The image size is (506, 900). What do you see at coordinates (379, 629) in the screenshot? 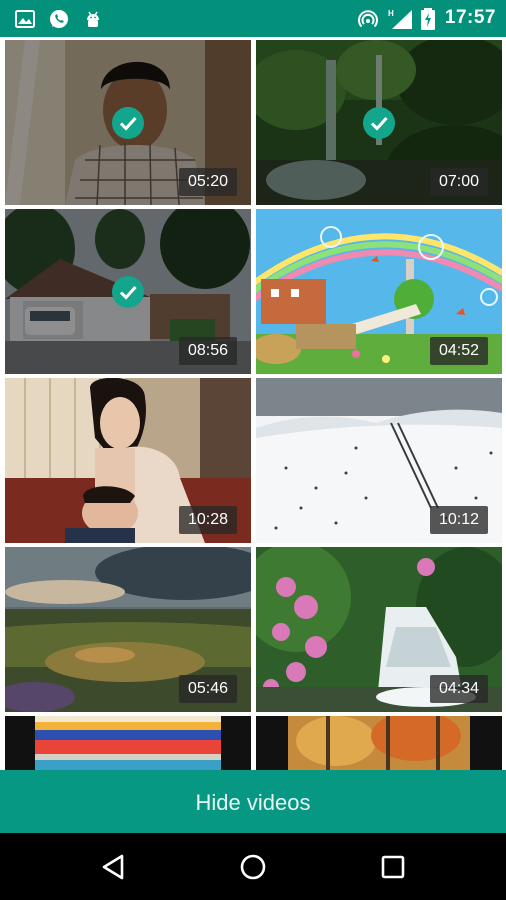
I see `video-tile-8: 04:34` at bounding box center [379, 629].